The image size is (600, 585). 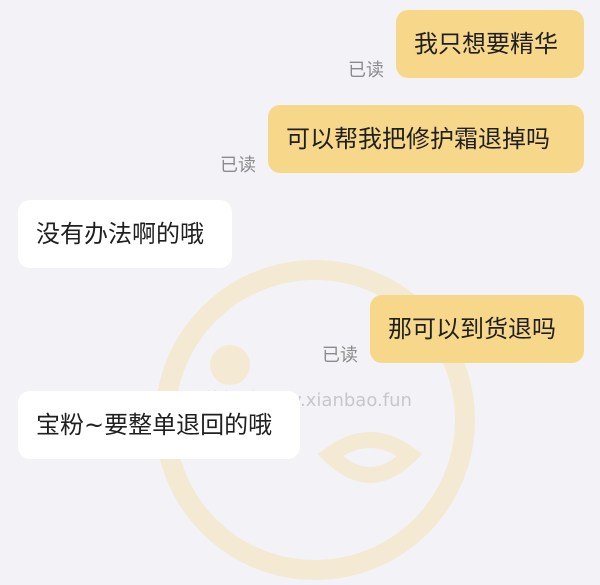 I want to click on message-bubble-incoming: 没有办法啊的哦, so click(x=125, y=234).